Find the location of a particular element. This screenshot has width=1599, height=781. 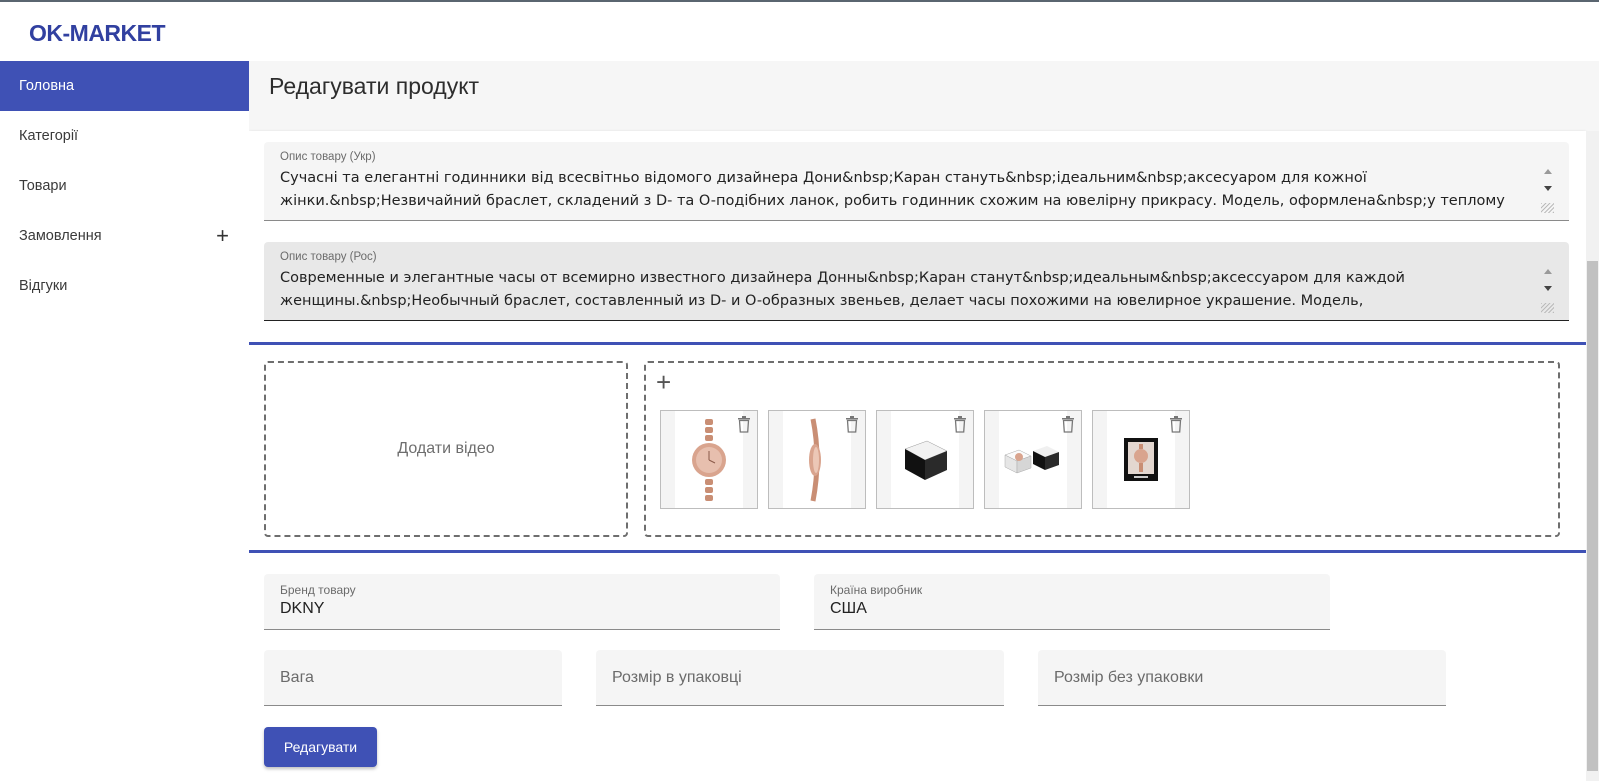

page-scrollbar-thumb is located at coordinates (1592, 516).